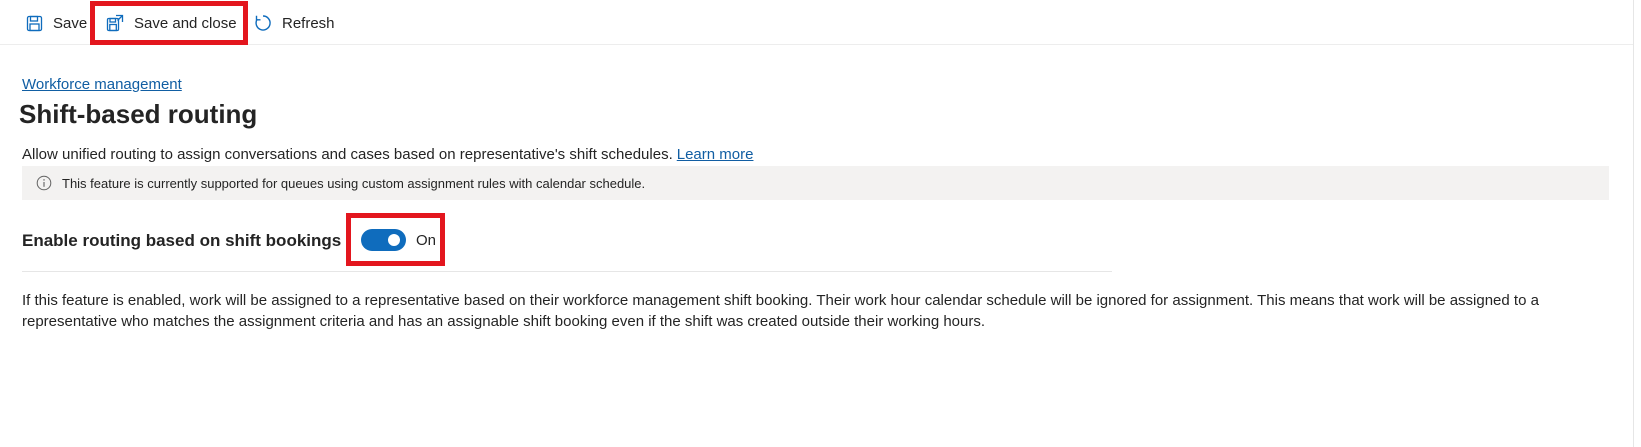  I want to click on scrollbar-track, so click(1633, 223).